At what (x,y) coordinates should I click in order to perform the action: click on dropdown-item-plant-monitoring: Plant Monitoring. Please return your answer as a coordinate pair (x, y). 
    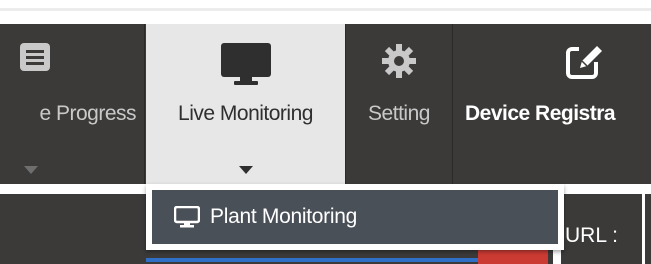
    Looking at the image, I should click on (355, 217).